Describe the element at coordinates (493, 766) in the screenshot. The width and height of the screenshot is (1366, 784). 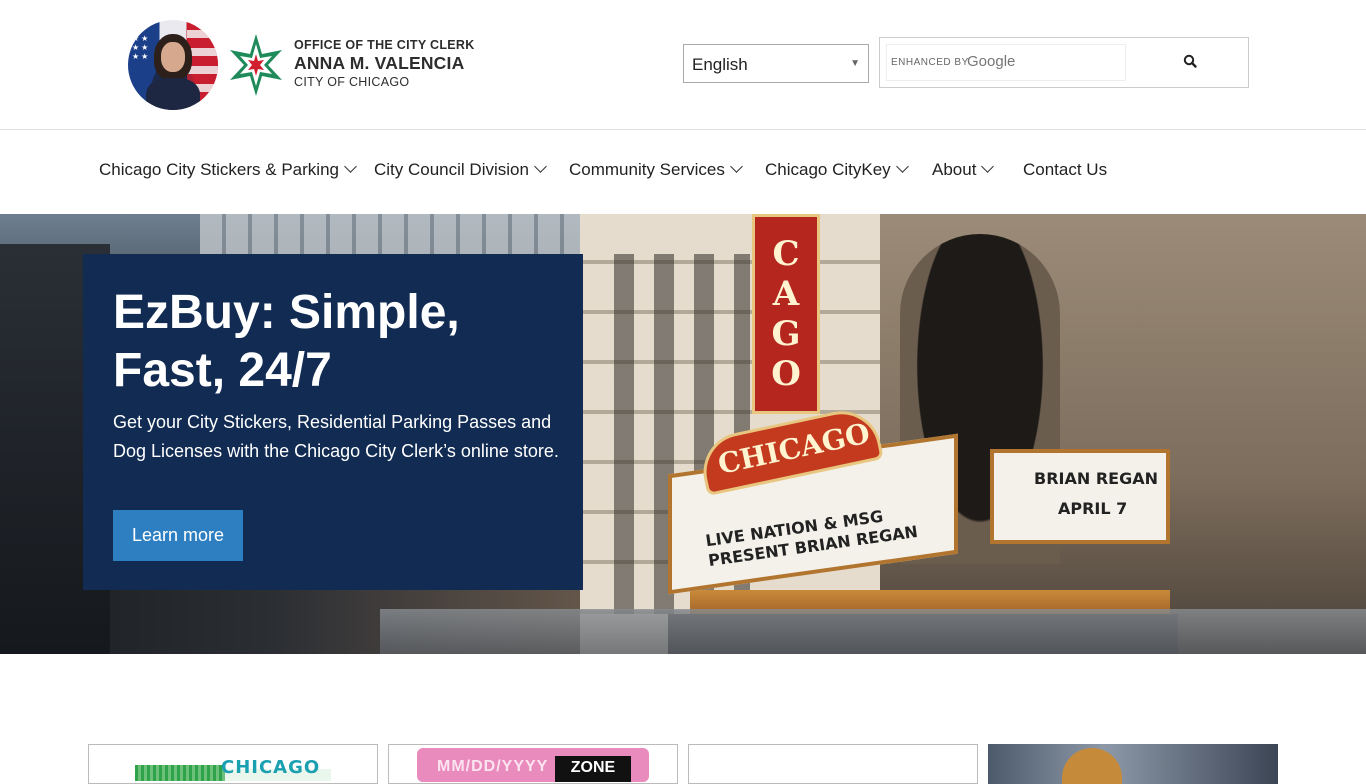
I see `parking-pass-date: MM/DD/YYYY` at that location.